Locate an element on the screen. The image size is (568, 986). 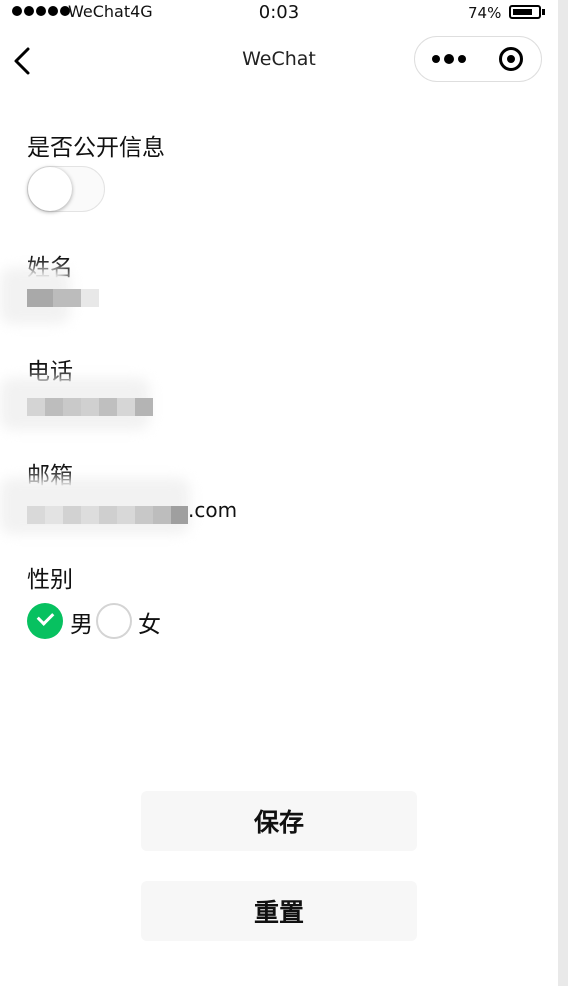
gender-label: 性别 is located at coordinates (50, 580).